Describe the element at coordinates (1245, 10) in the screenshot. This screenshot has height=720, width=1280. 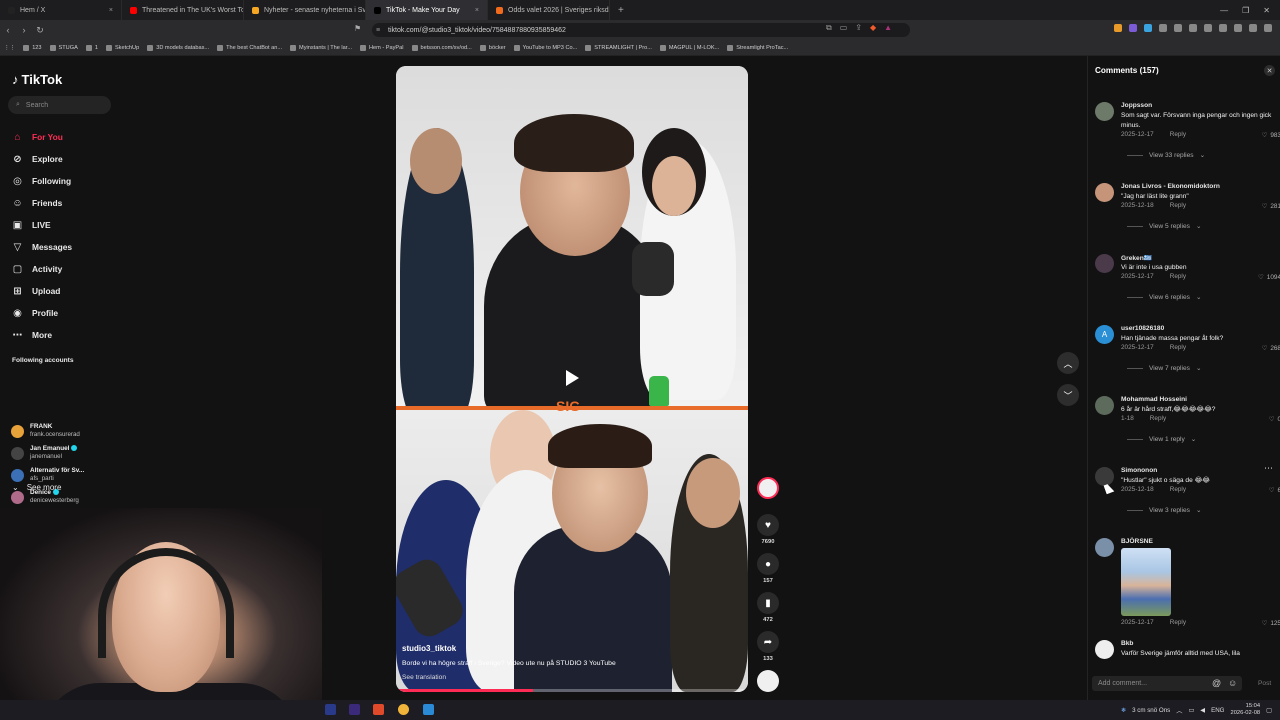
I see `maximize-icon: ❐` at that location.